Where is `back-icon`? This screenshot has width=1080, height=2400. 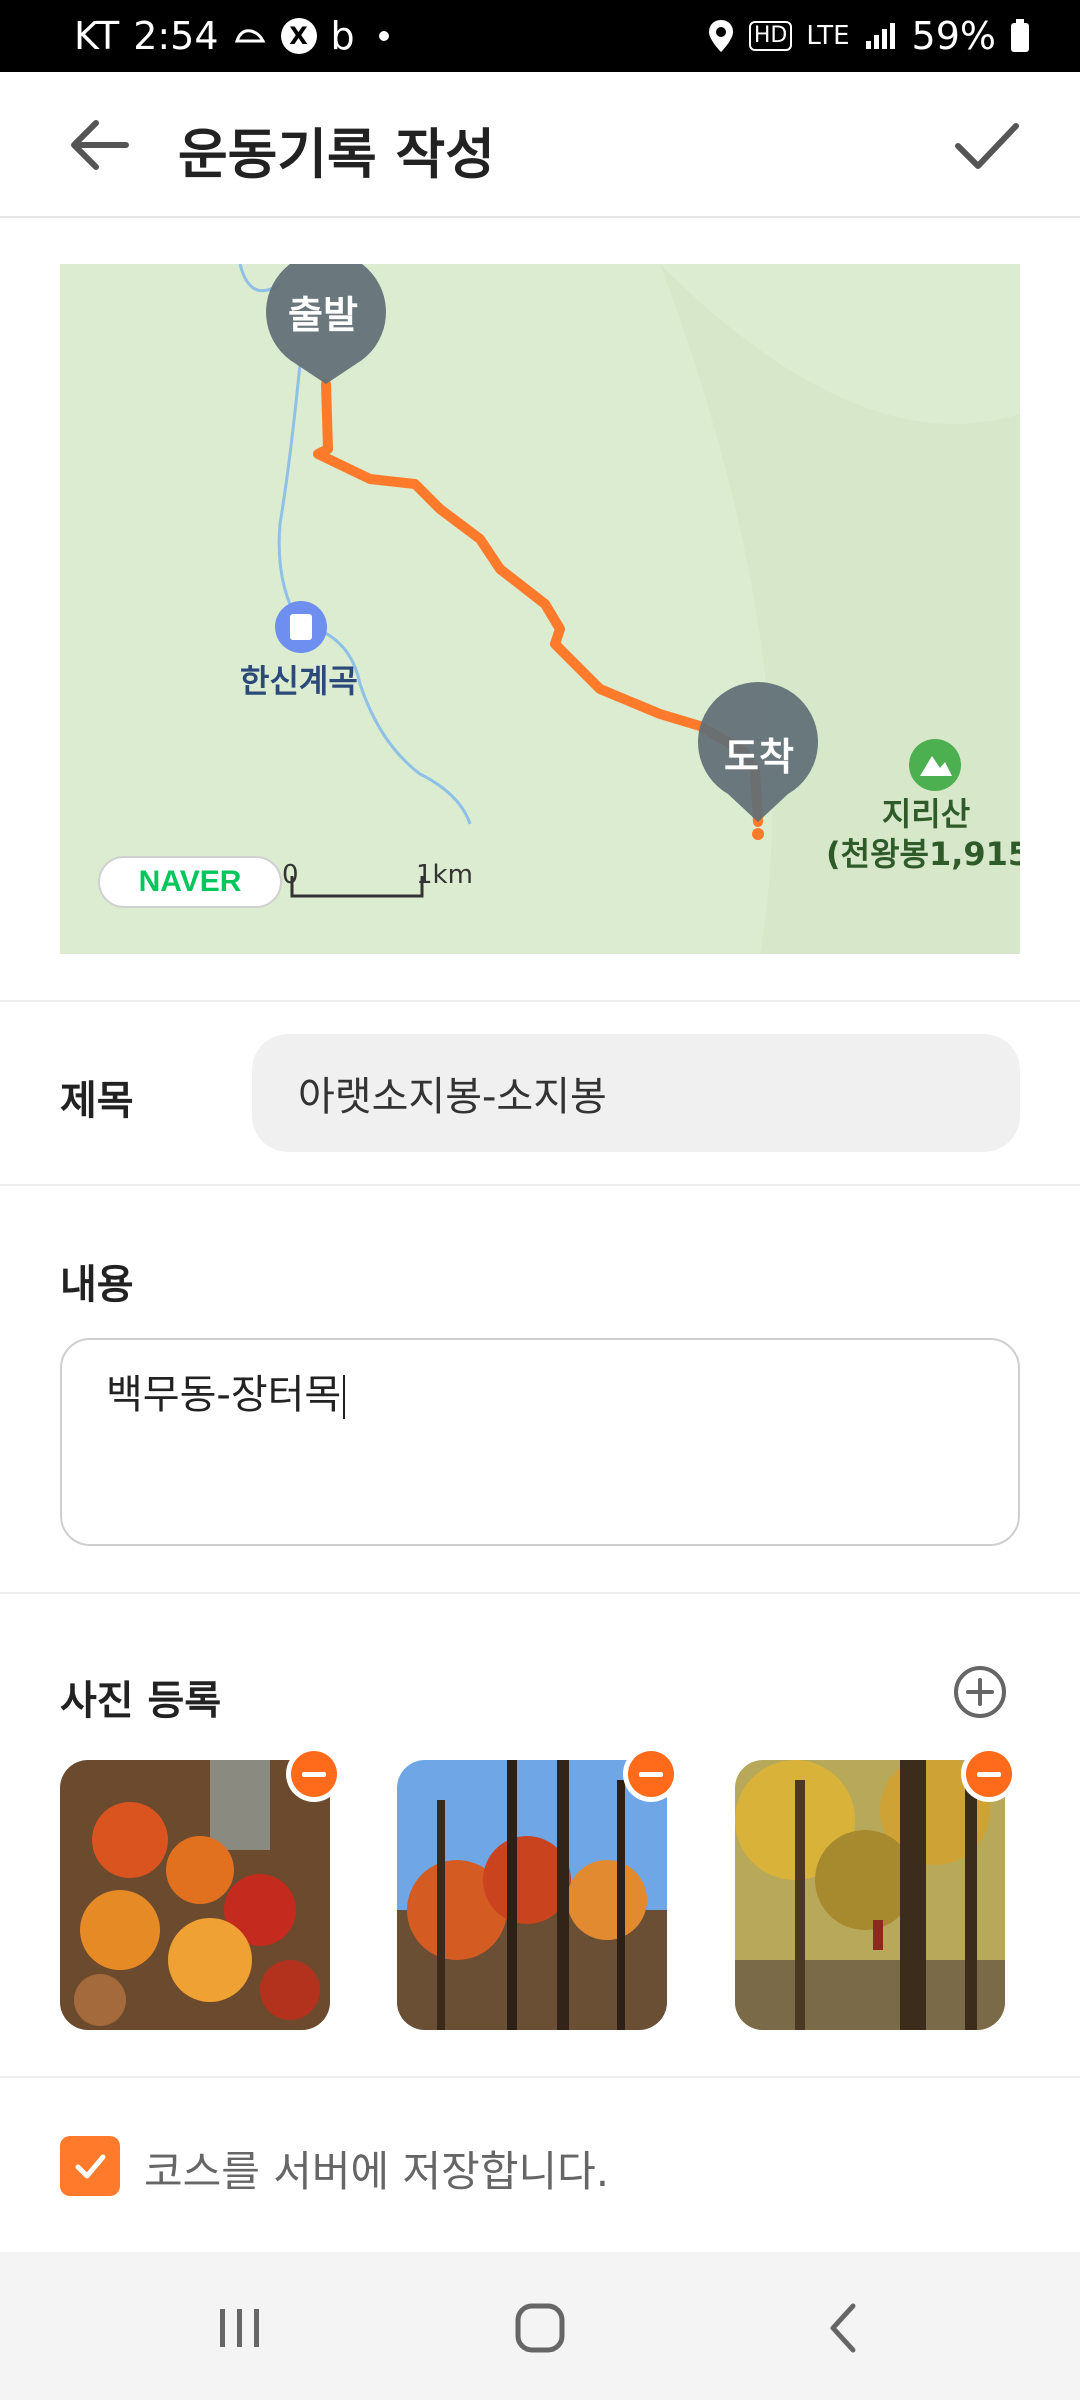 back-icon is located at coordinates (844, 2328).